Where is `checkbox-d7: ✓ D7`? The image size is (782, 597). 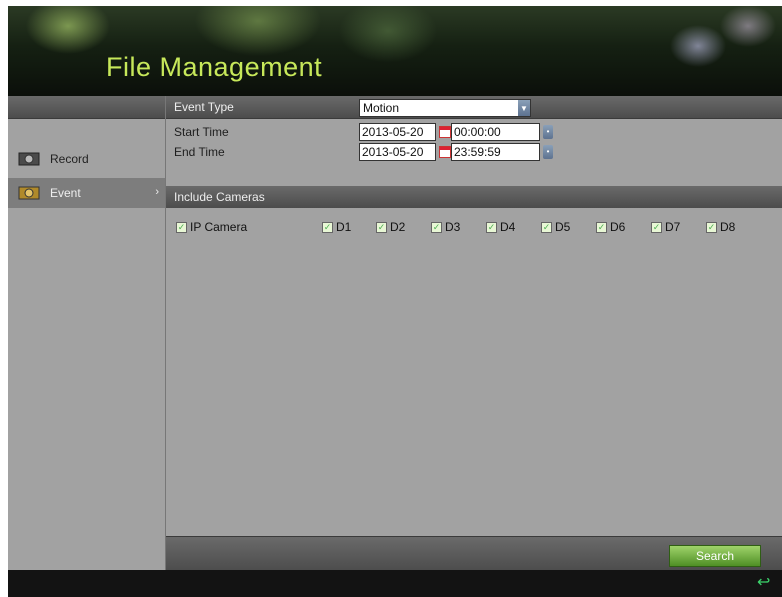 checkbox-d7: ✓ D7 is located at coordinates (665, 227).